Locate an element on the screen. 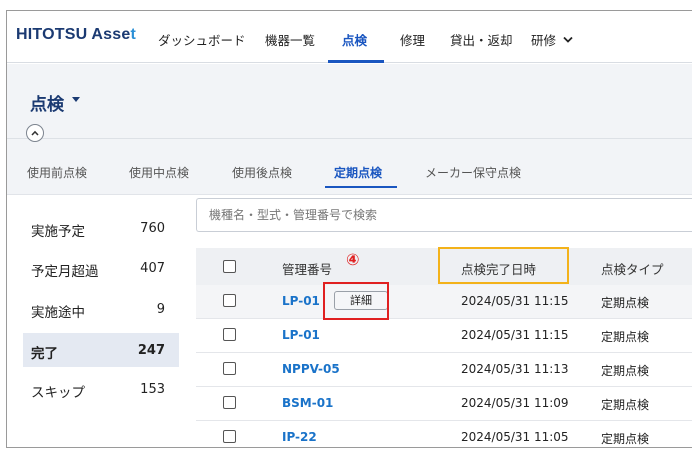 The width and height of the screenshot is (697, 451). collapse-button is located at coordinates (35, 133).